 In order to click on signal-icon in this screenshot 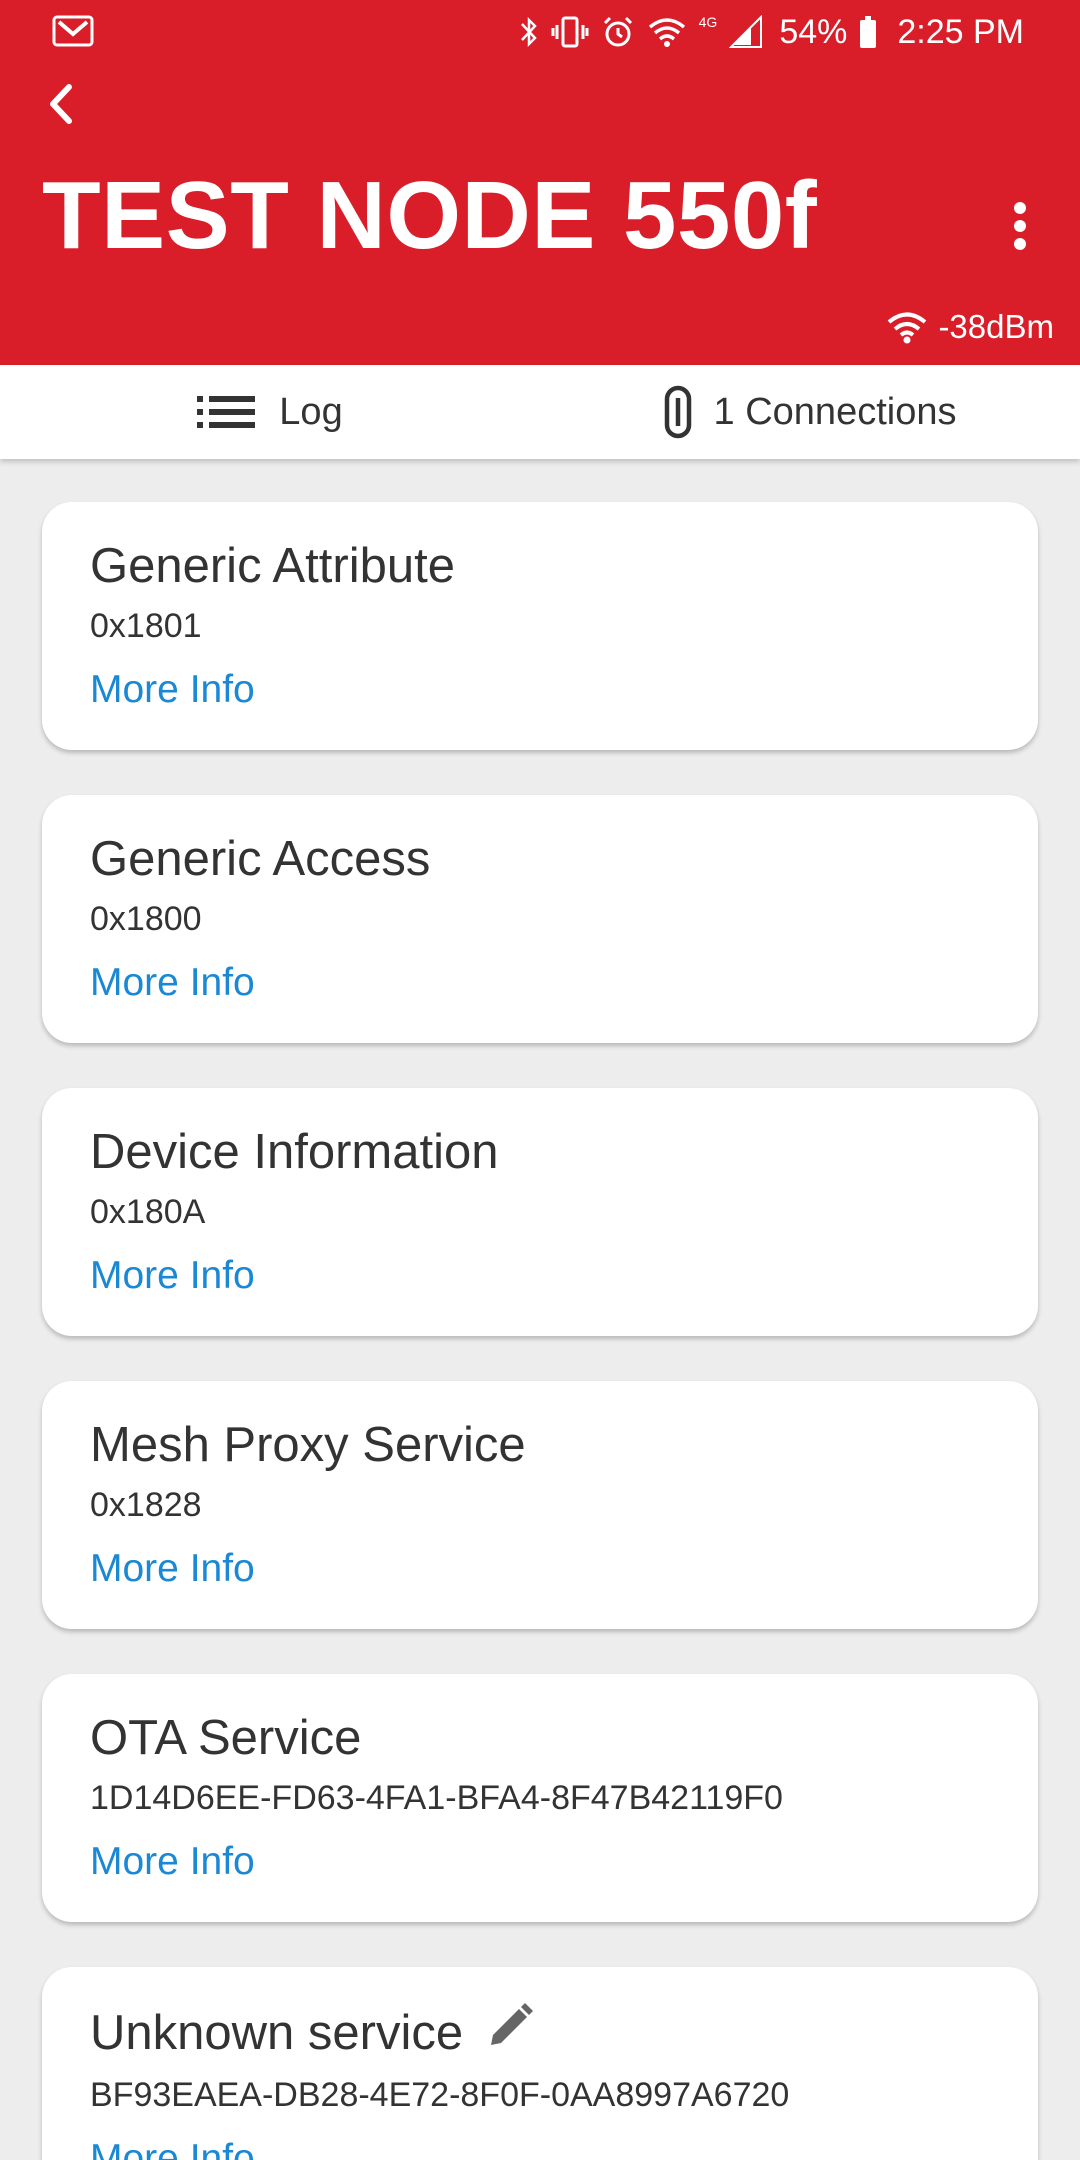, I will do `click(746, 32)`.